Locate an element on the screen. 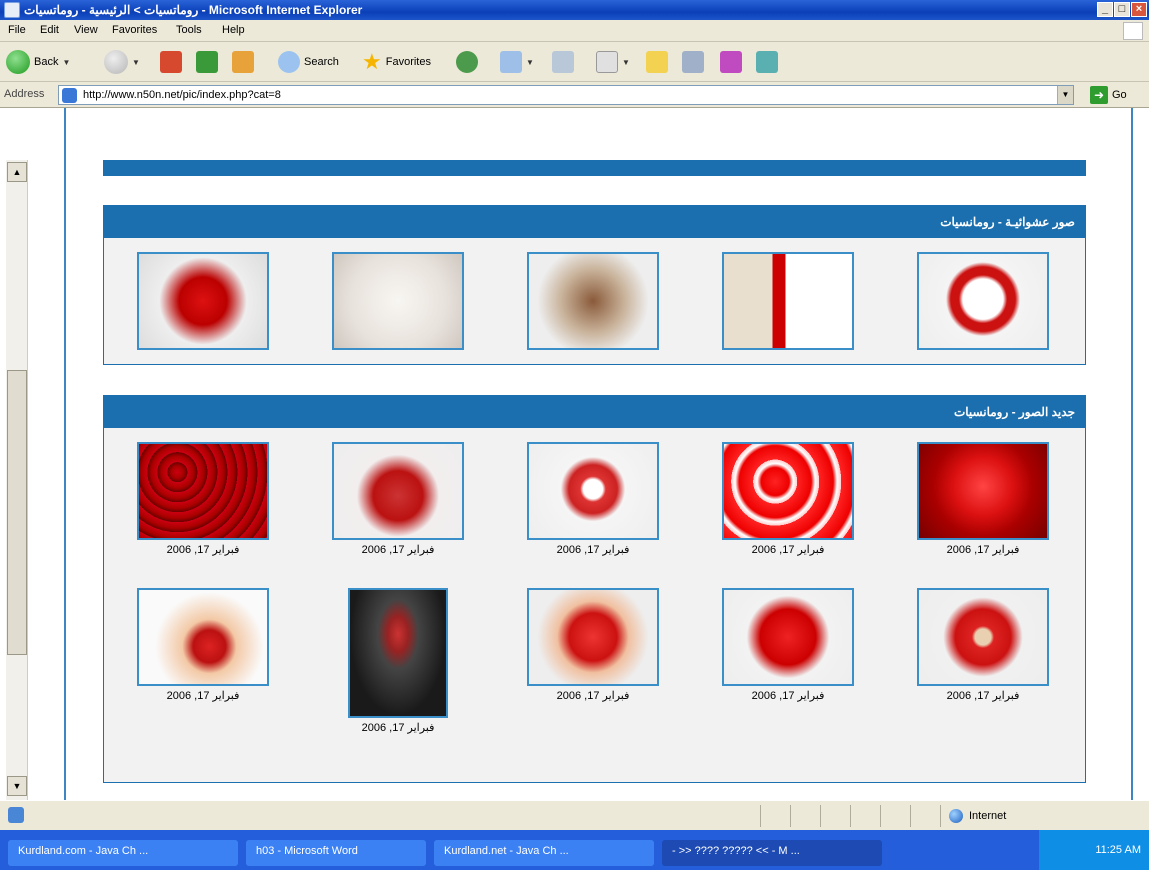 Image resolution: width=1149 pixels, height=870 pixels. ie-window-icon is located at coordinates (12, 10).